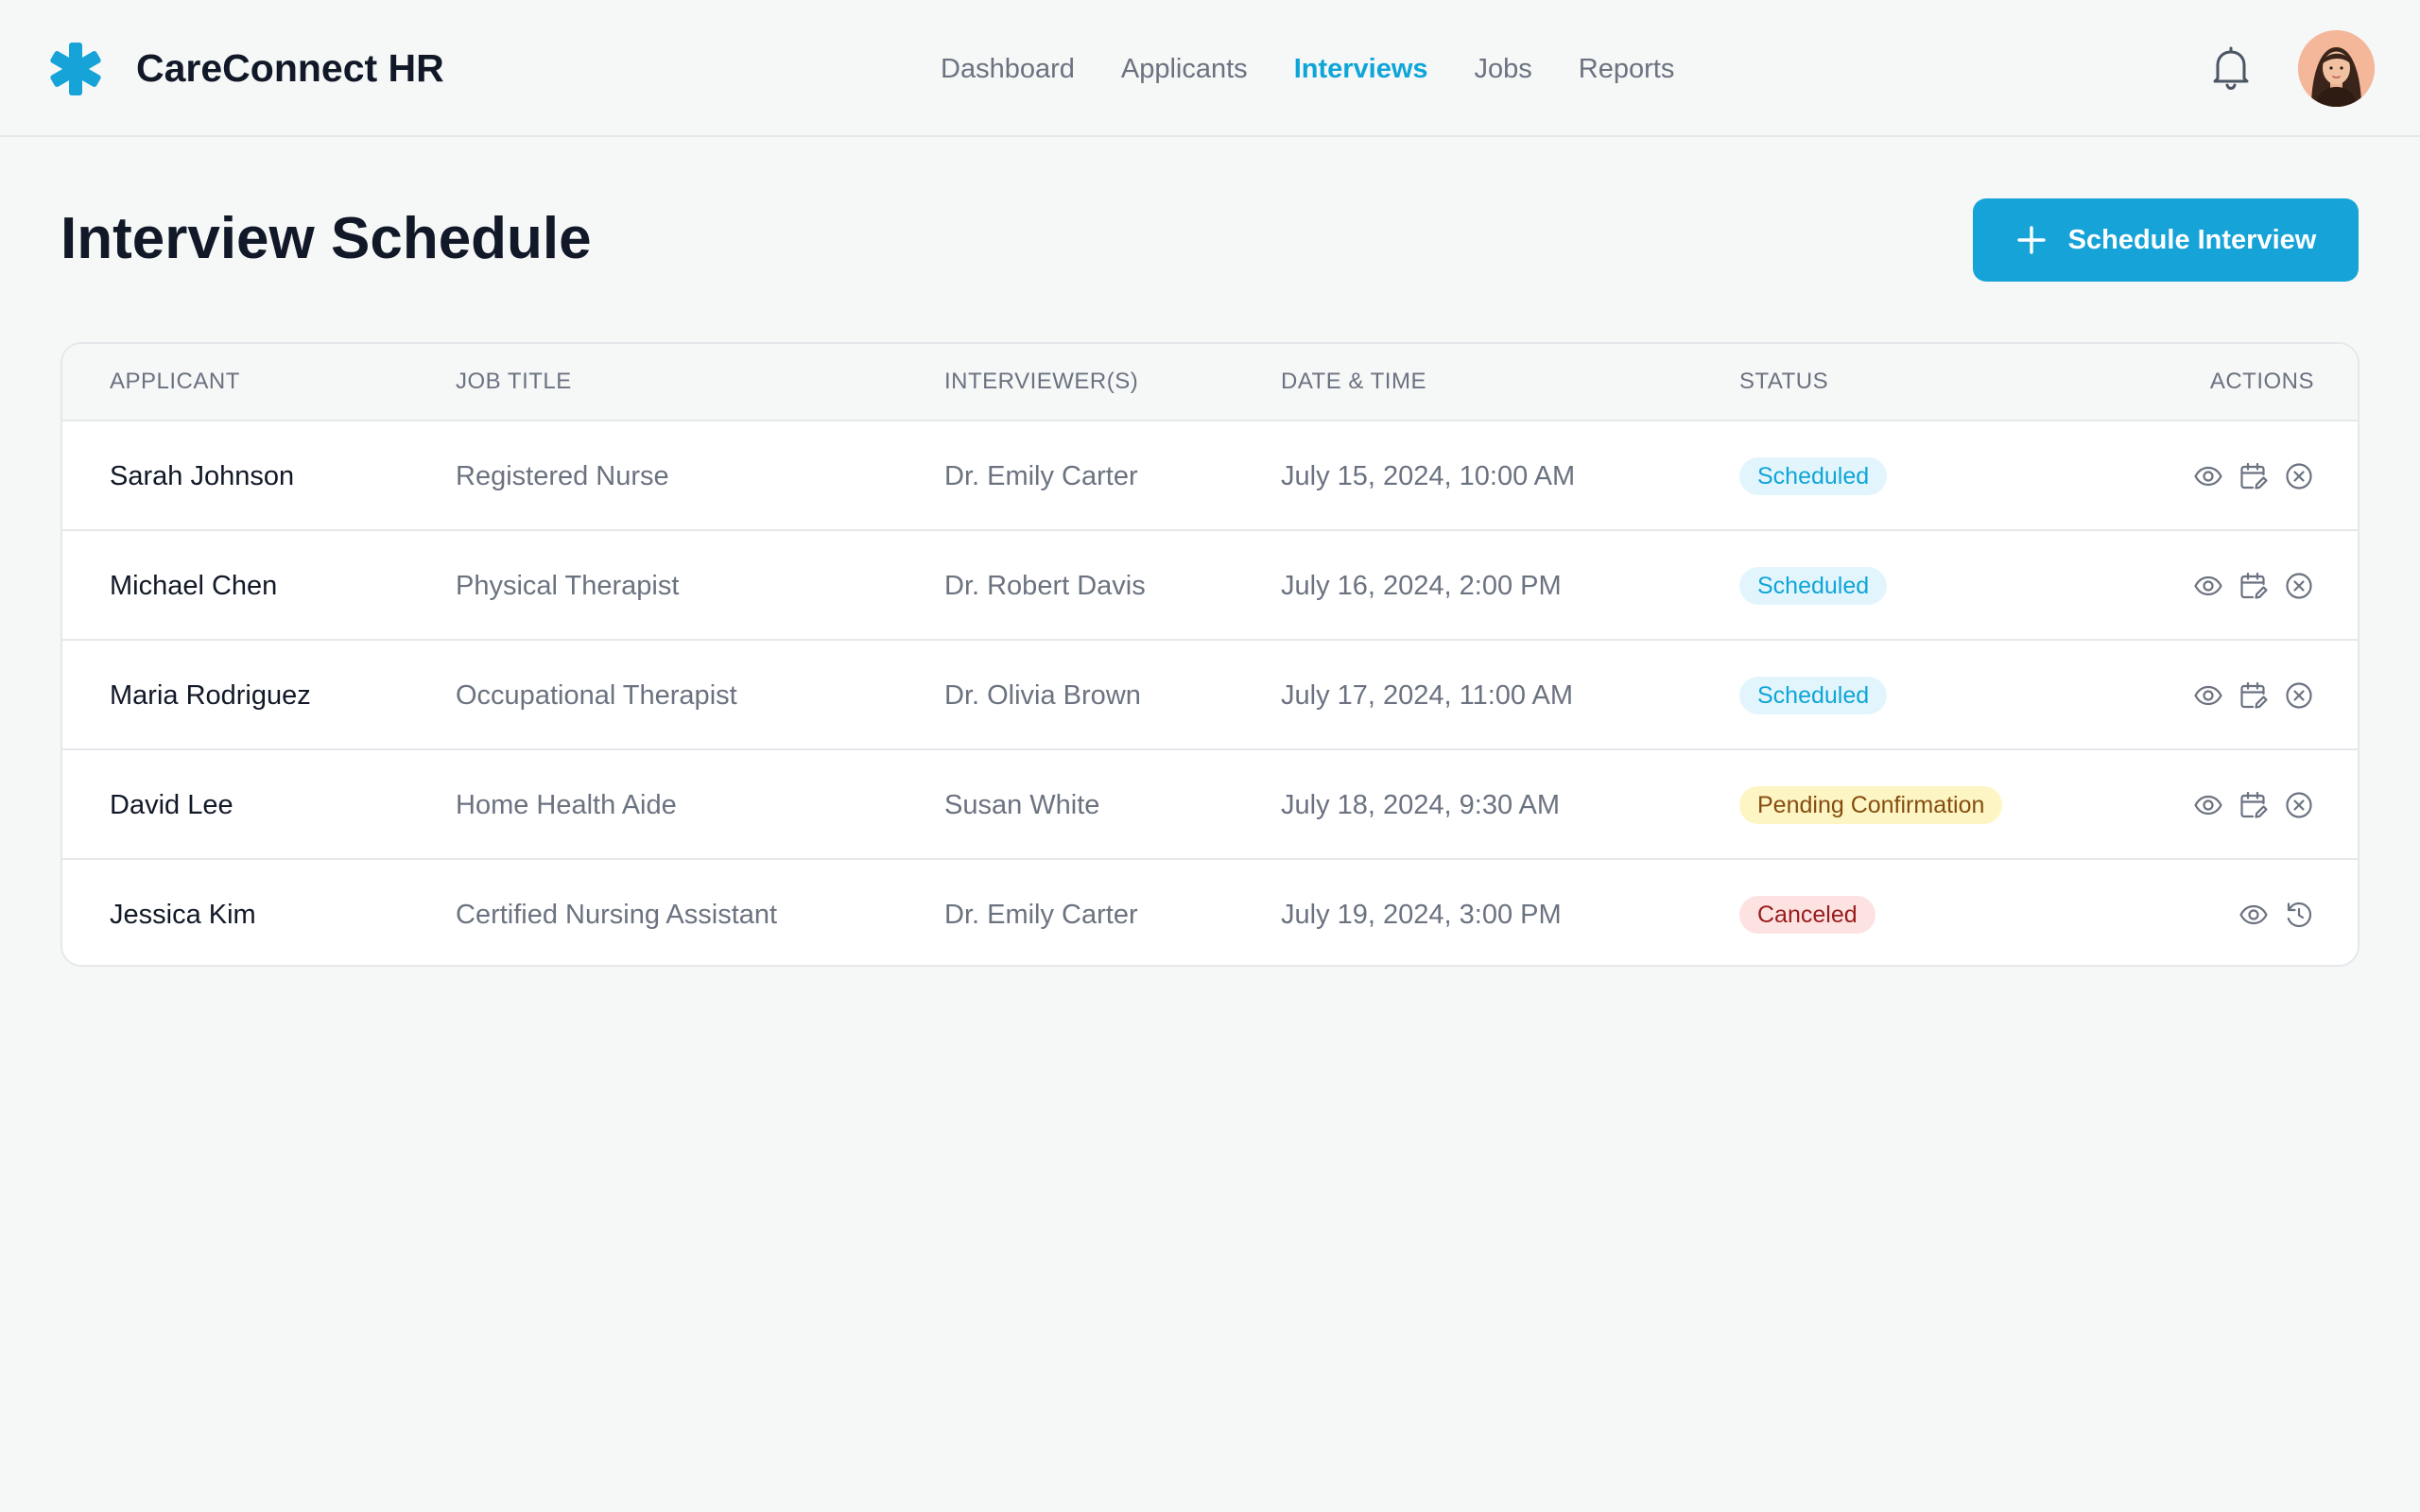  What do you see at coordinates (1421, 586) in the screenshot?
I see `interview-datetime: July 16, 2024, 2:00 PM` at bounding box center [1421, 586].